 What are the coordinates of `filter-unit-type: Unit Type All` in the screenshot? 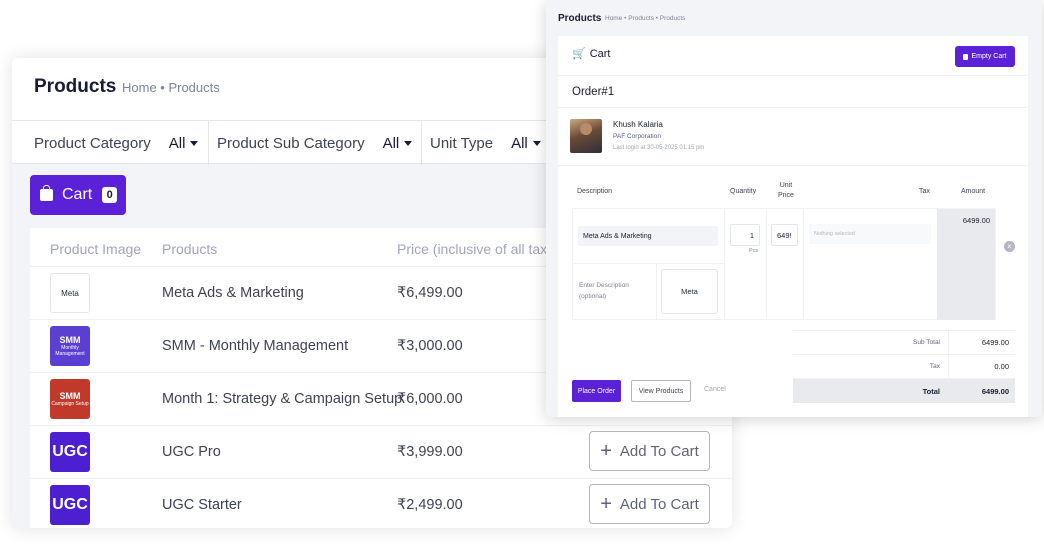 It's located at (485, 143).